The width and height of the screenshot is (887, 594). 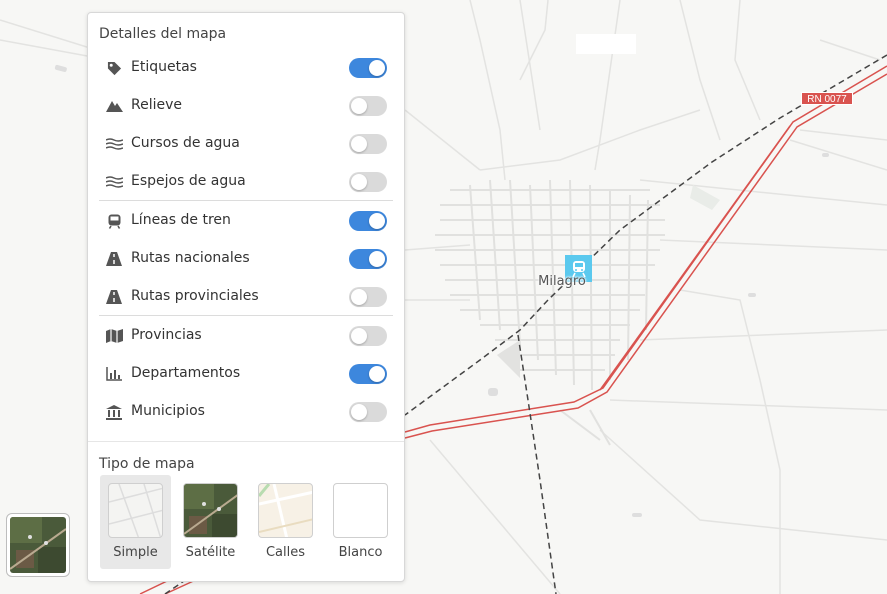 I want to click on toggle-provincias, so click(x=368, y=336).